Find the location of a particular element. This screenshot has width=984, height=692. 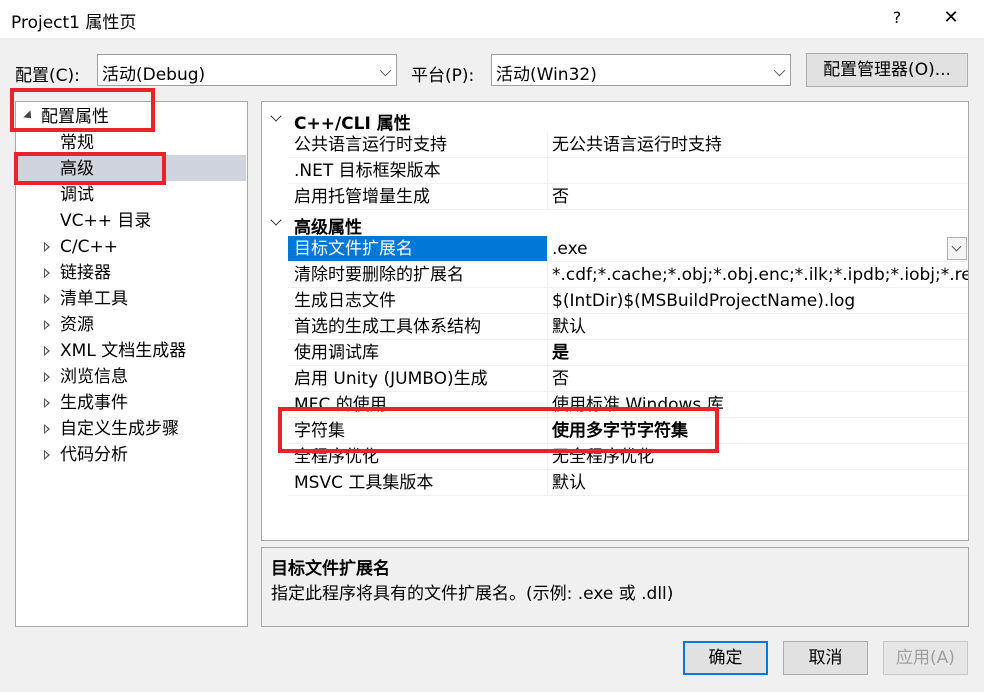

tree-item-label: 链接器 is located at coordinates (85, 273).